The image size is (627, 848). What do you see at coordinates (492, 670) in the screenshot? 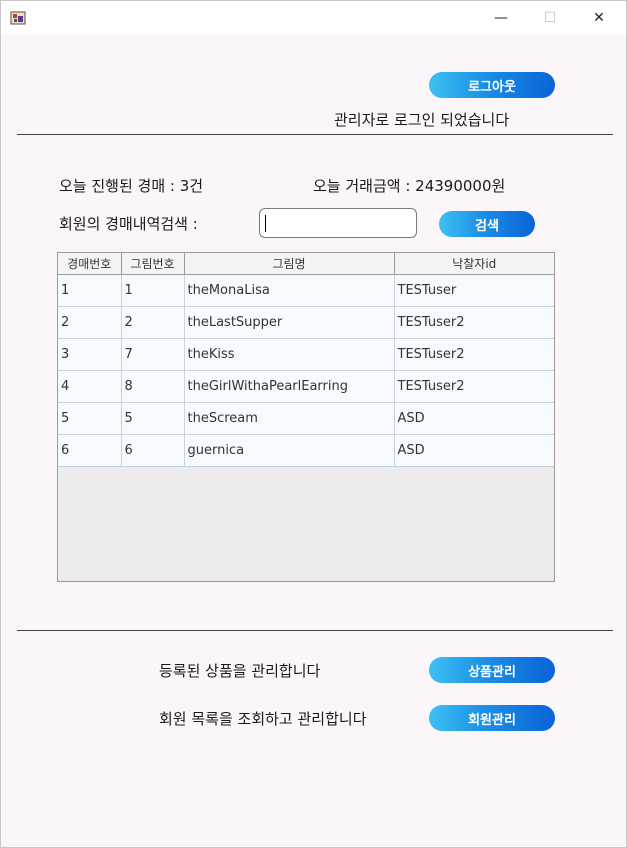
I see `product-manage-button: 상품관리` at bounding box center [492, 670].